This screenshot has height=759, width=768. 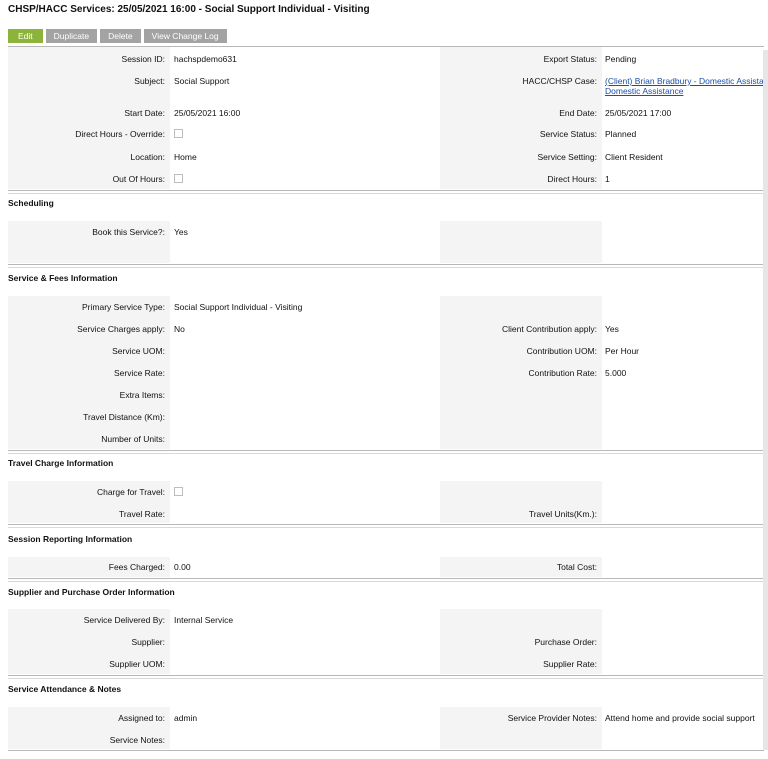 What do you see at coordinates (202, 81) in the screenshot?
I see `subject-value: Social Support` at bounding box center [202, 81].